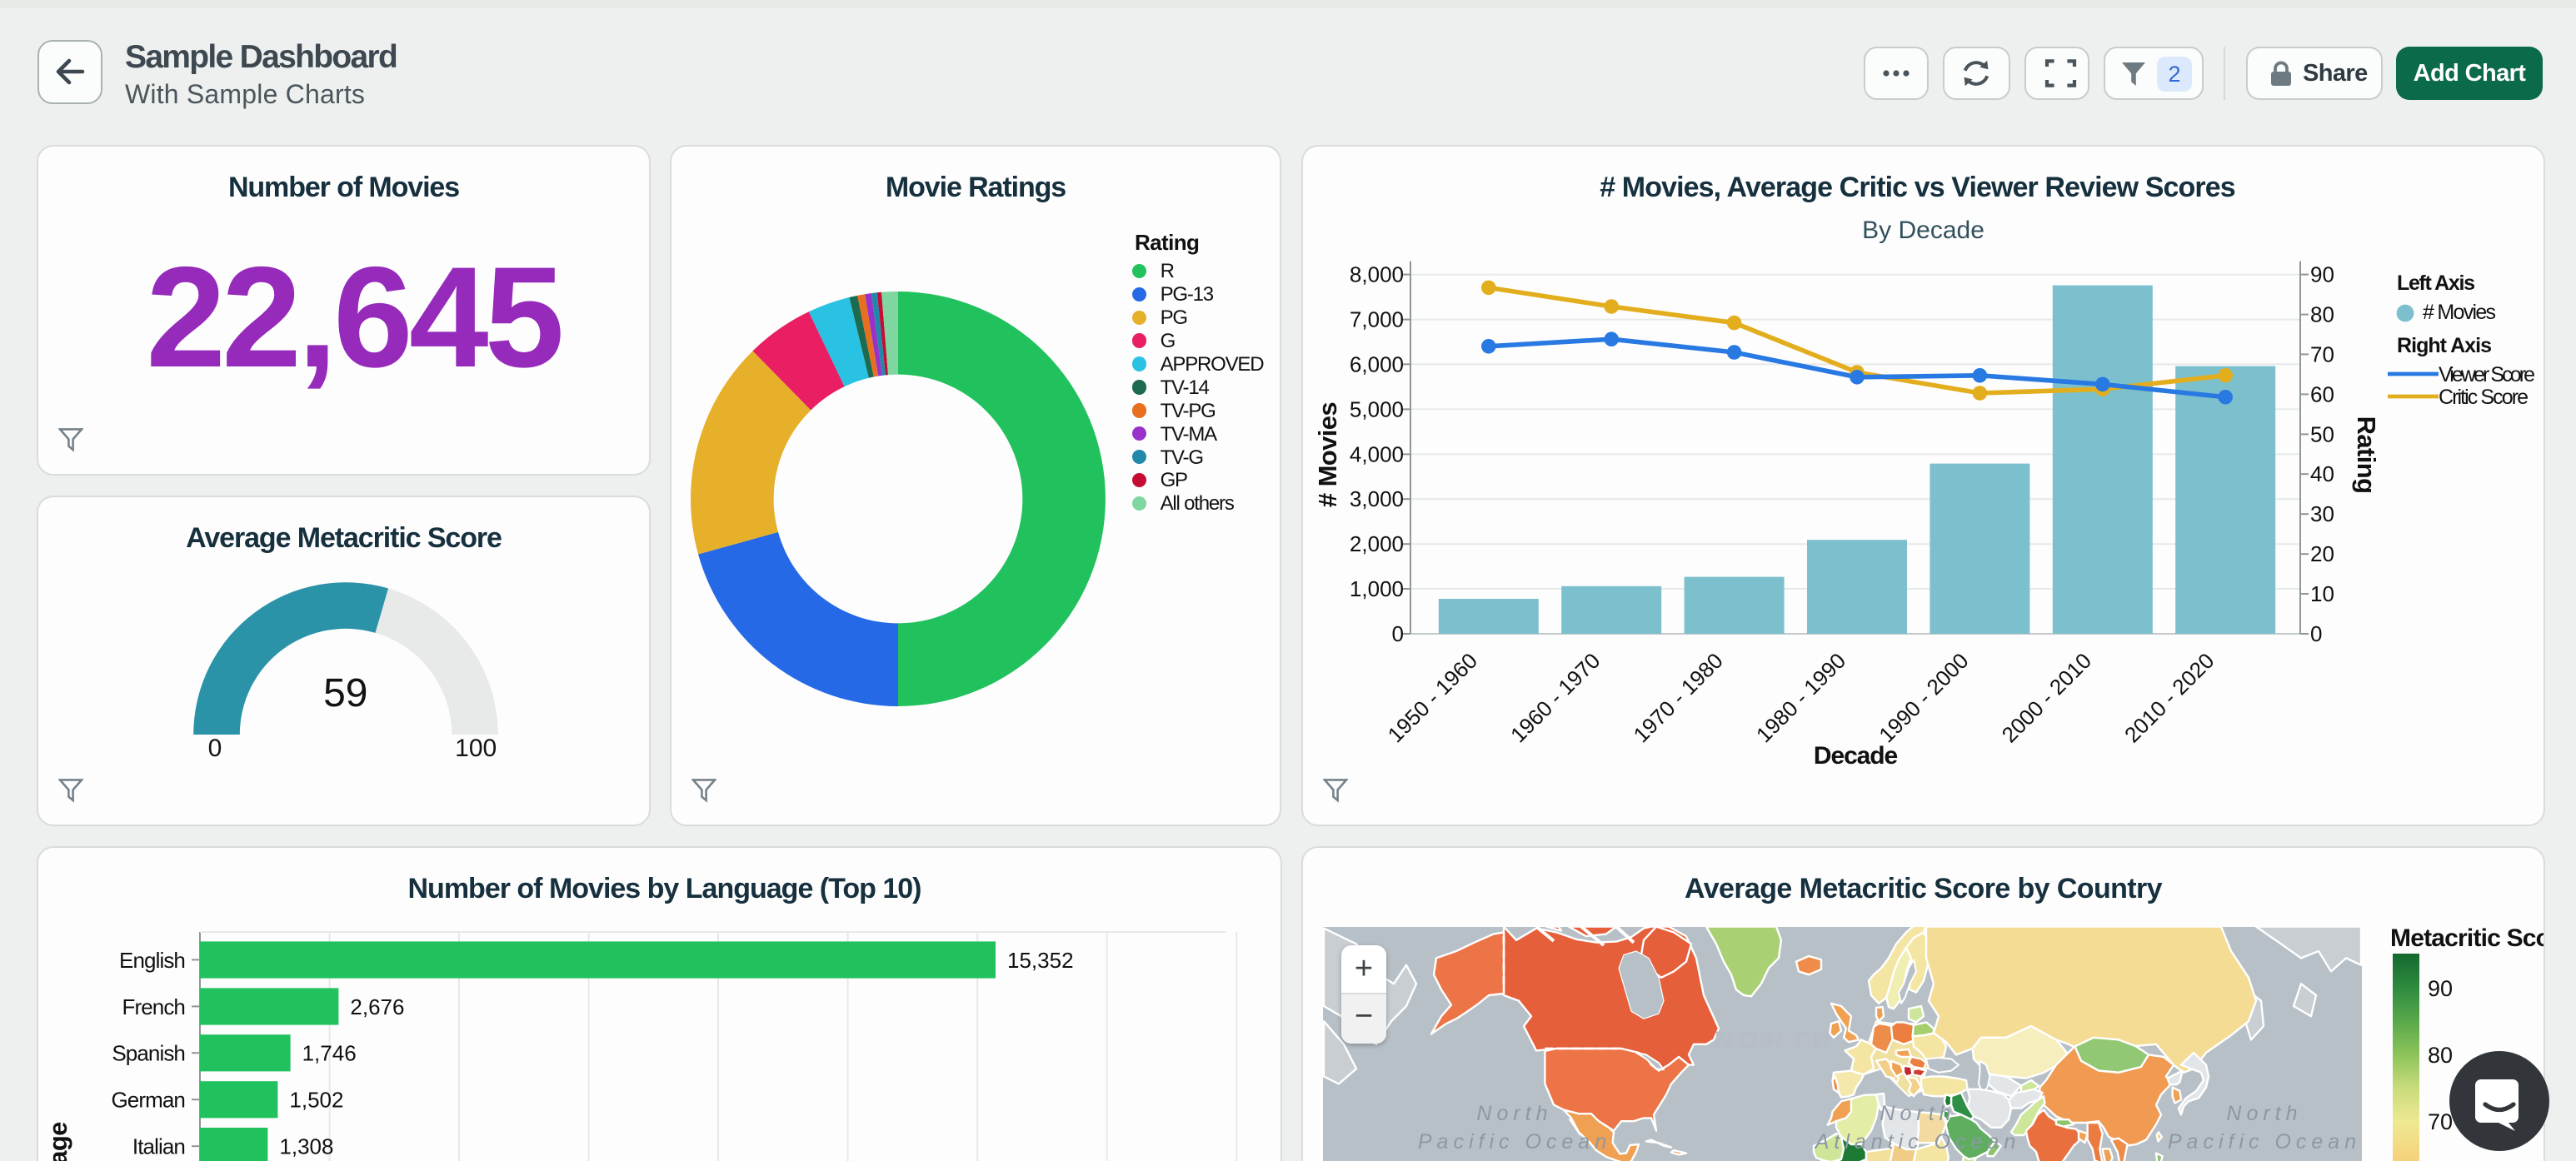  What do you see at coordinates (1800, 697) in the screenshot?
I see `svg-text: 1980 - 1990` at bounding box center [1800, 697].